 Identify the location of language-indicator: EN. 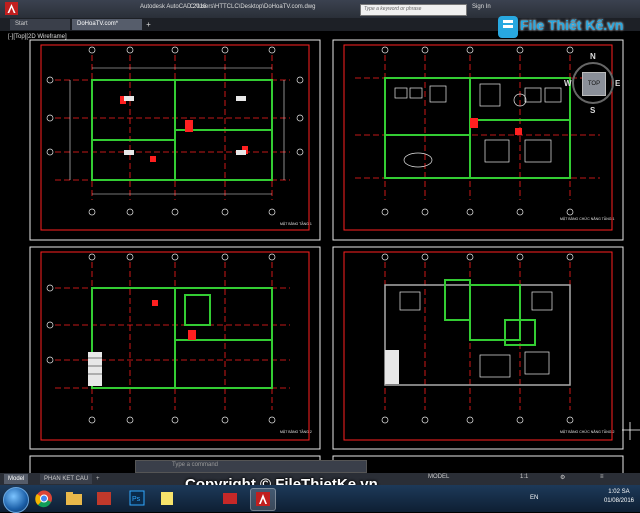
(534, 498).